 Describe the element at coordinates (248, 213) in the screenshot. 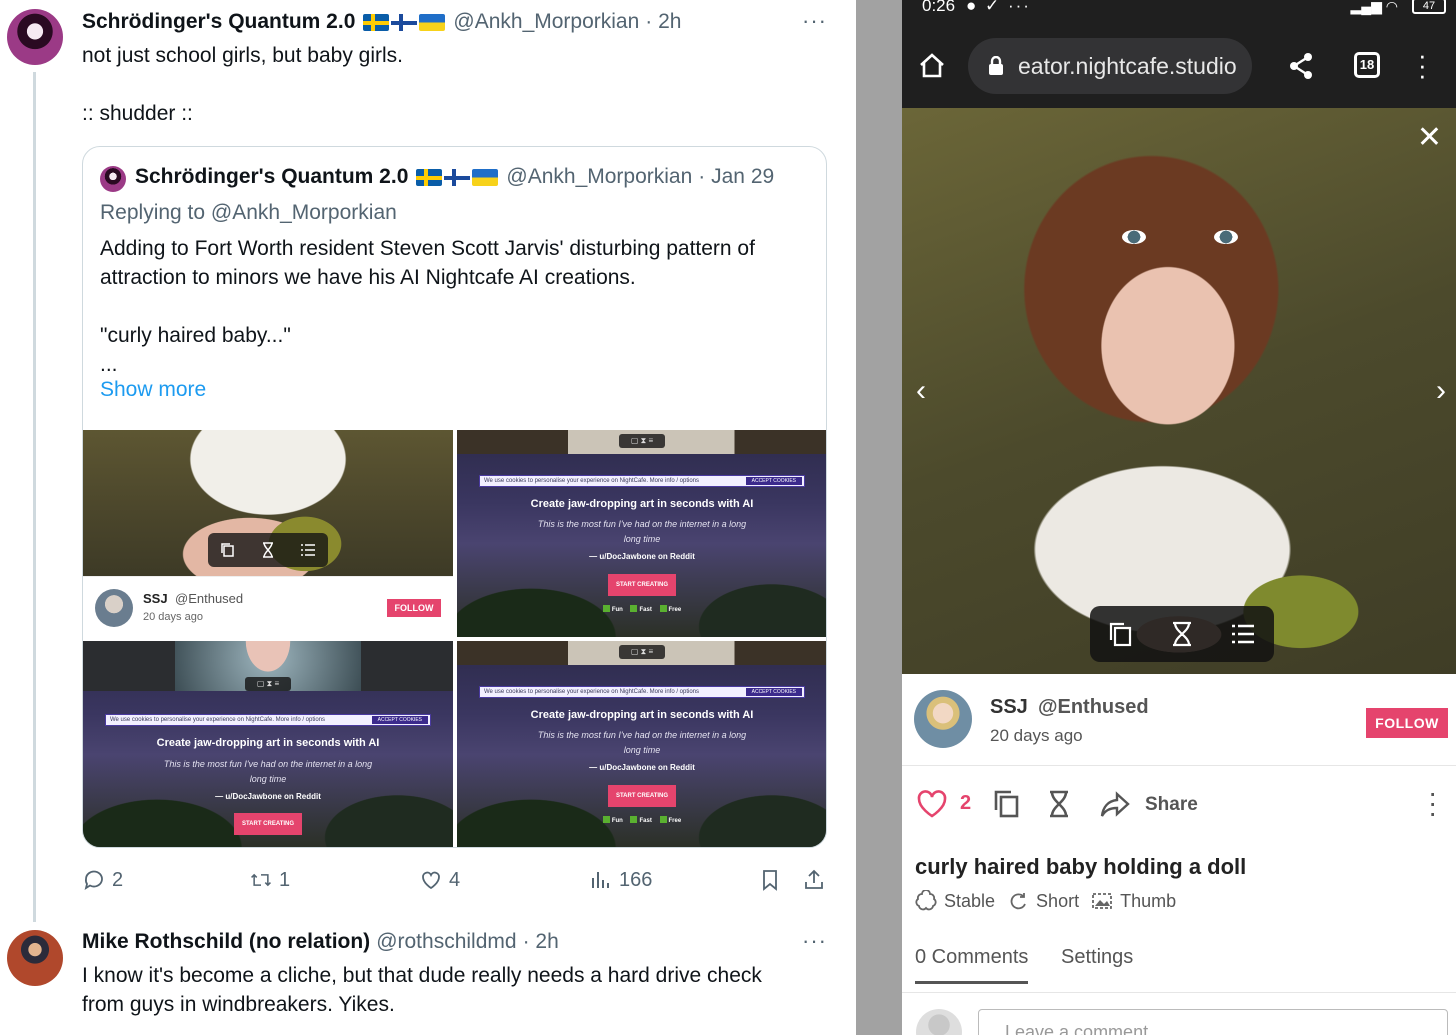

I see `replying-to: Replying to @Ankh_Morporkian` at that location.